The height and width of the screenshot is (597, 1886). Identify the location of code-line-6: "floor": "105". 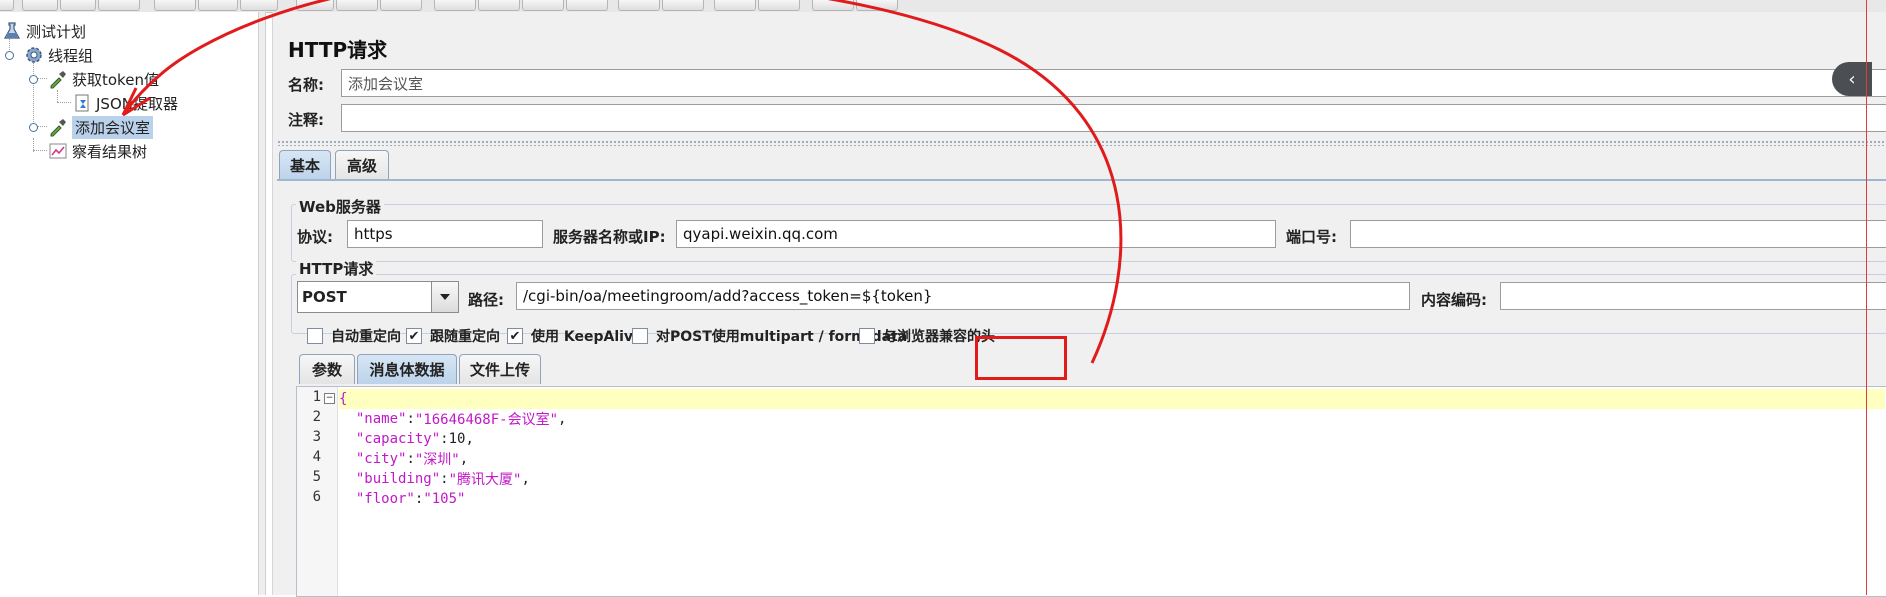
(410, 499).